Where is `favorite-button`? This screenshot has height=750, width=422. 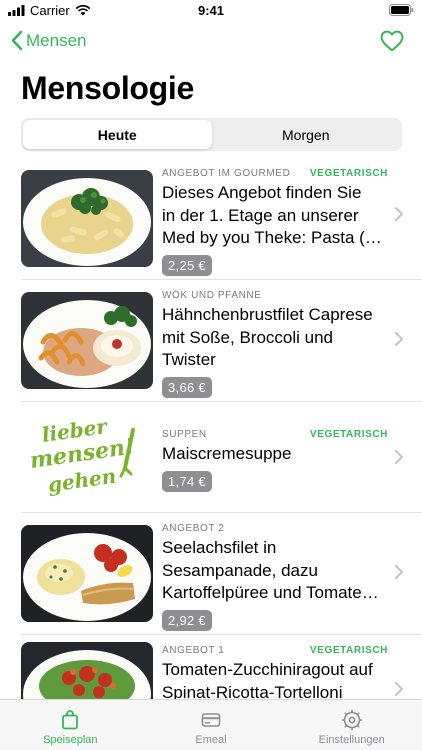
favorite-button is located at coordinates (392, 43).